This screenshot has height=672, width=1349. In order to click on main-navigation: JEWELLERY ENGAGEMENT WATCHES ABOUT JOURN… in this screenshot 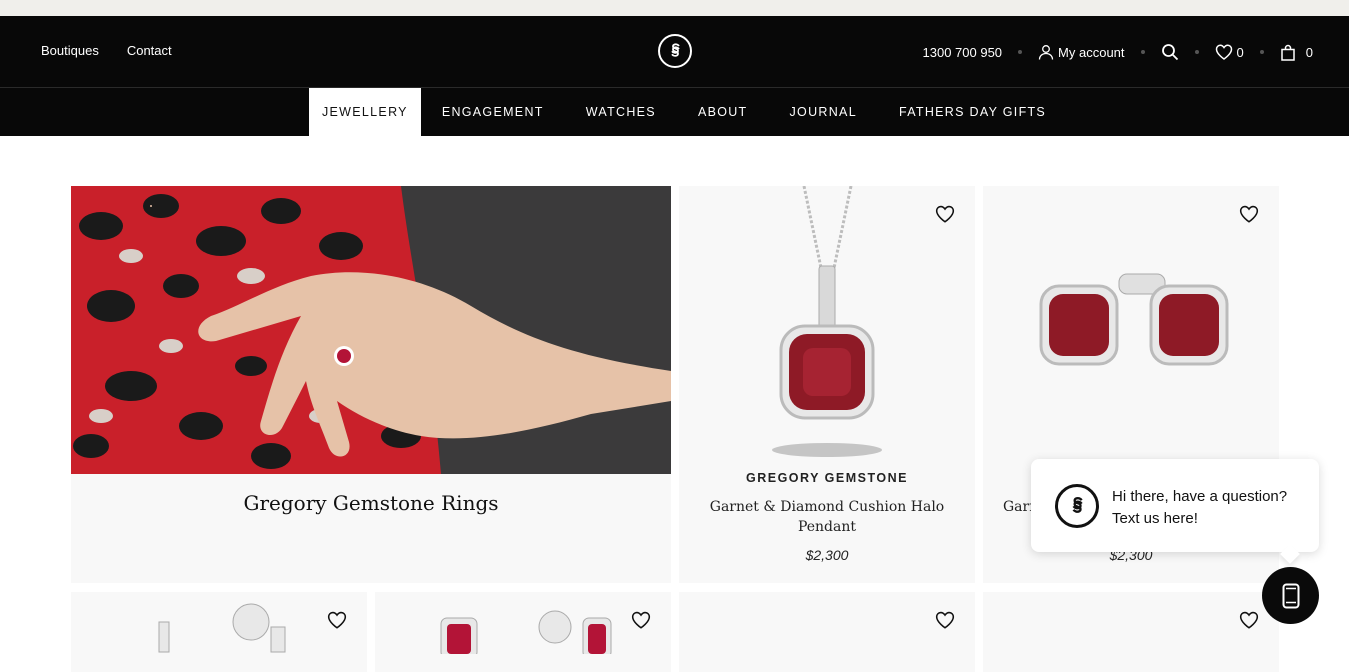, I will do `click(674, 112)`.